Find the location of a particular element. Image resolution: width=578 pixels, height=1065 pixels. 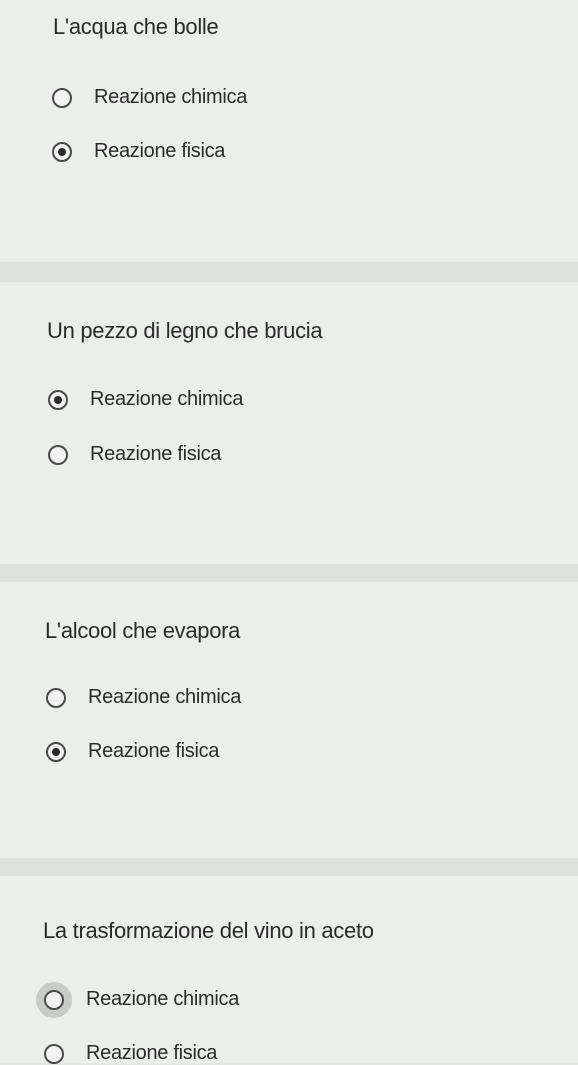

question-text: L'alcool che evapora is located at coordinates (143, 630).